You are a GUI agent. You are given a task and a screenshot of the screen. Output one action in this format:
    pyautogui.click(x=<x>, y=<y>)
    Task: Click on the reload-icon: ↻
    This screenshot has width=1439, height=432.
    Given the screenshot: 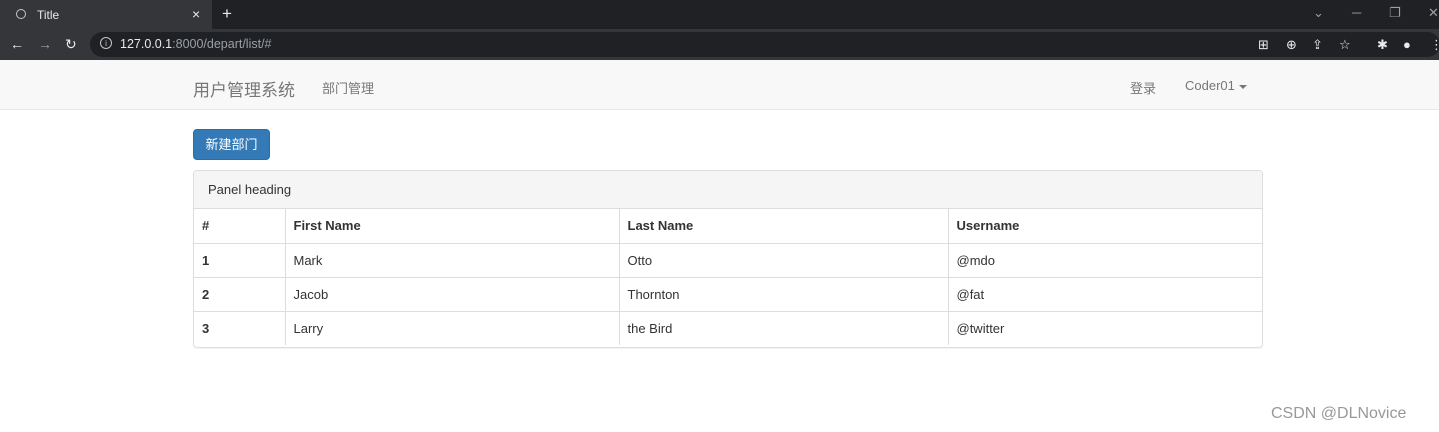 What is the action you would take?
    pyautogui.click(x=71, y=44)
    